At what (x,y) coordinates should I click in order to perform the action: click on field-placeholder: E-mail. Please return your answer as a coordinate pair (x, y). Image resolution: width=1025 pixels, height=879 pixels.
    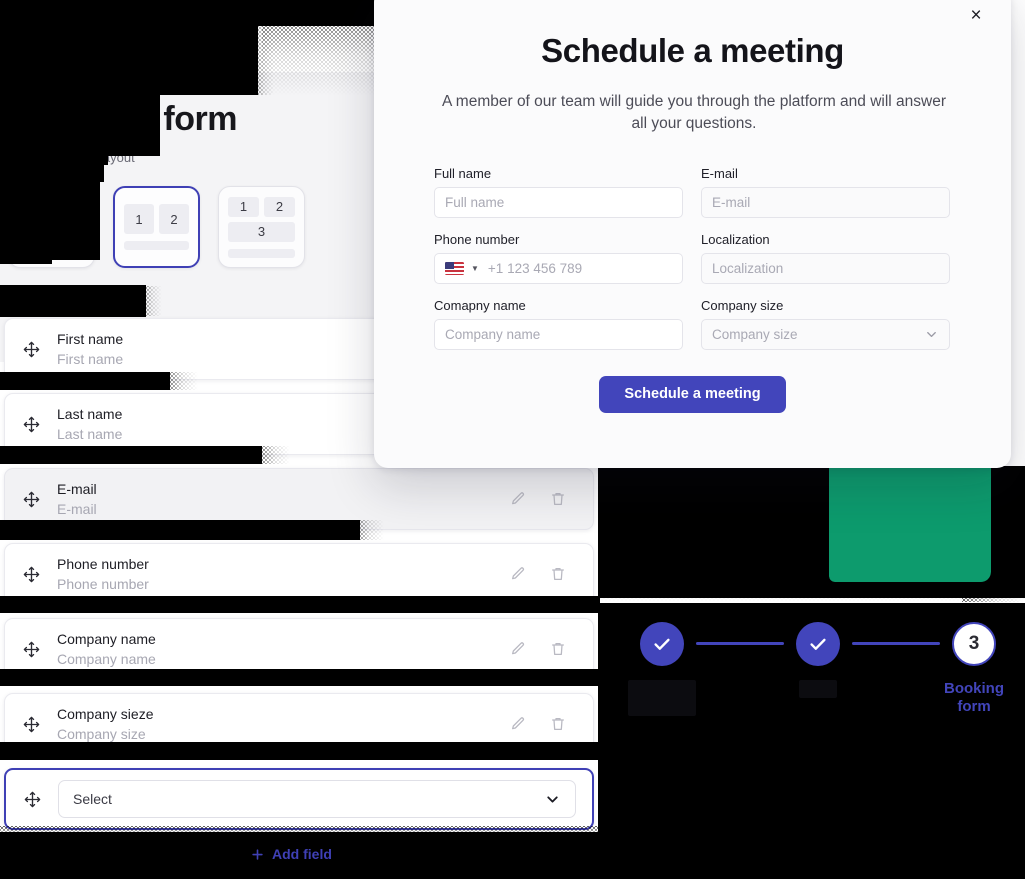
    Looking at the image, I should click on (77, 508).